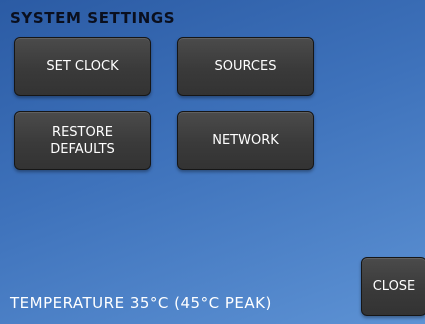 The image size is (425, 324). I want to click on restore-defaults-button: RESTORE DEFAULTS, so click(82, 140).